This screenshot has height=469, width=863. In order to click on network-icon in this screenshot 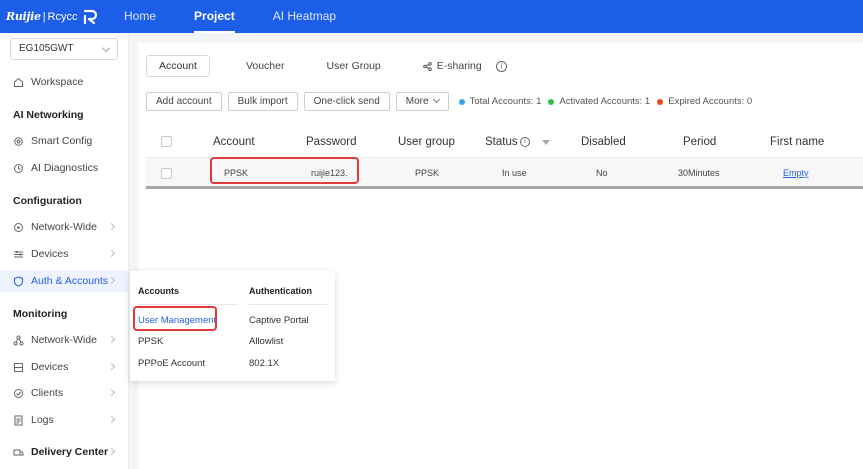, I will do `click(18, 227)`.